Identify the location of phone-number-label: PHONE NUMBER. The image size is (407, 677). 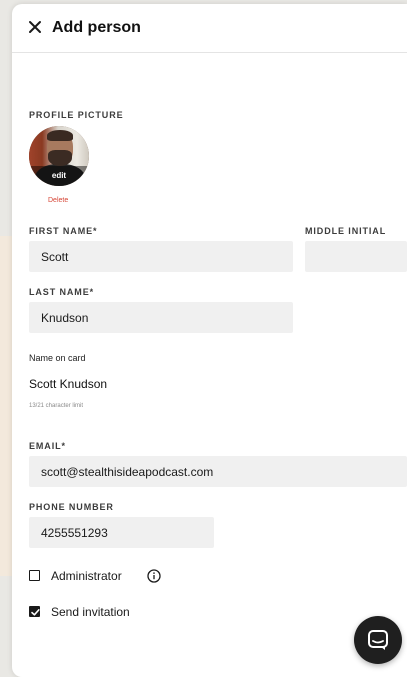
(71, 507).